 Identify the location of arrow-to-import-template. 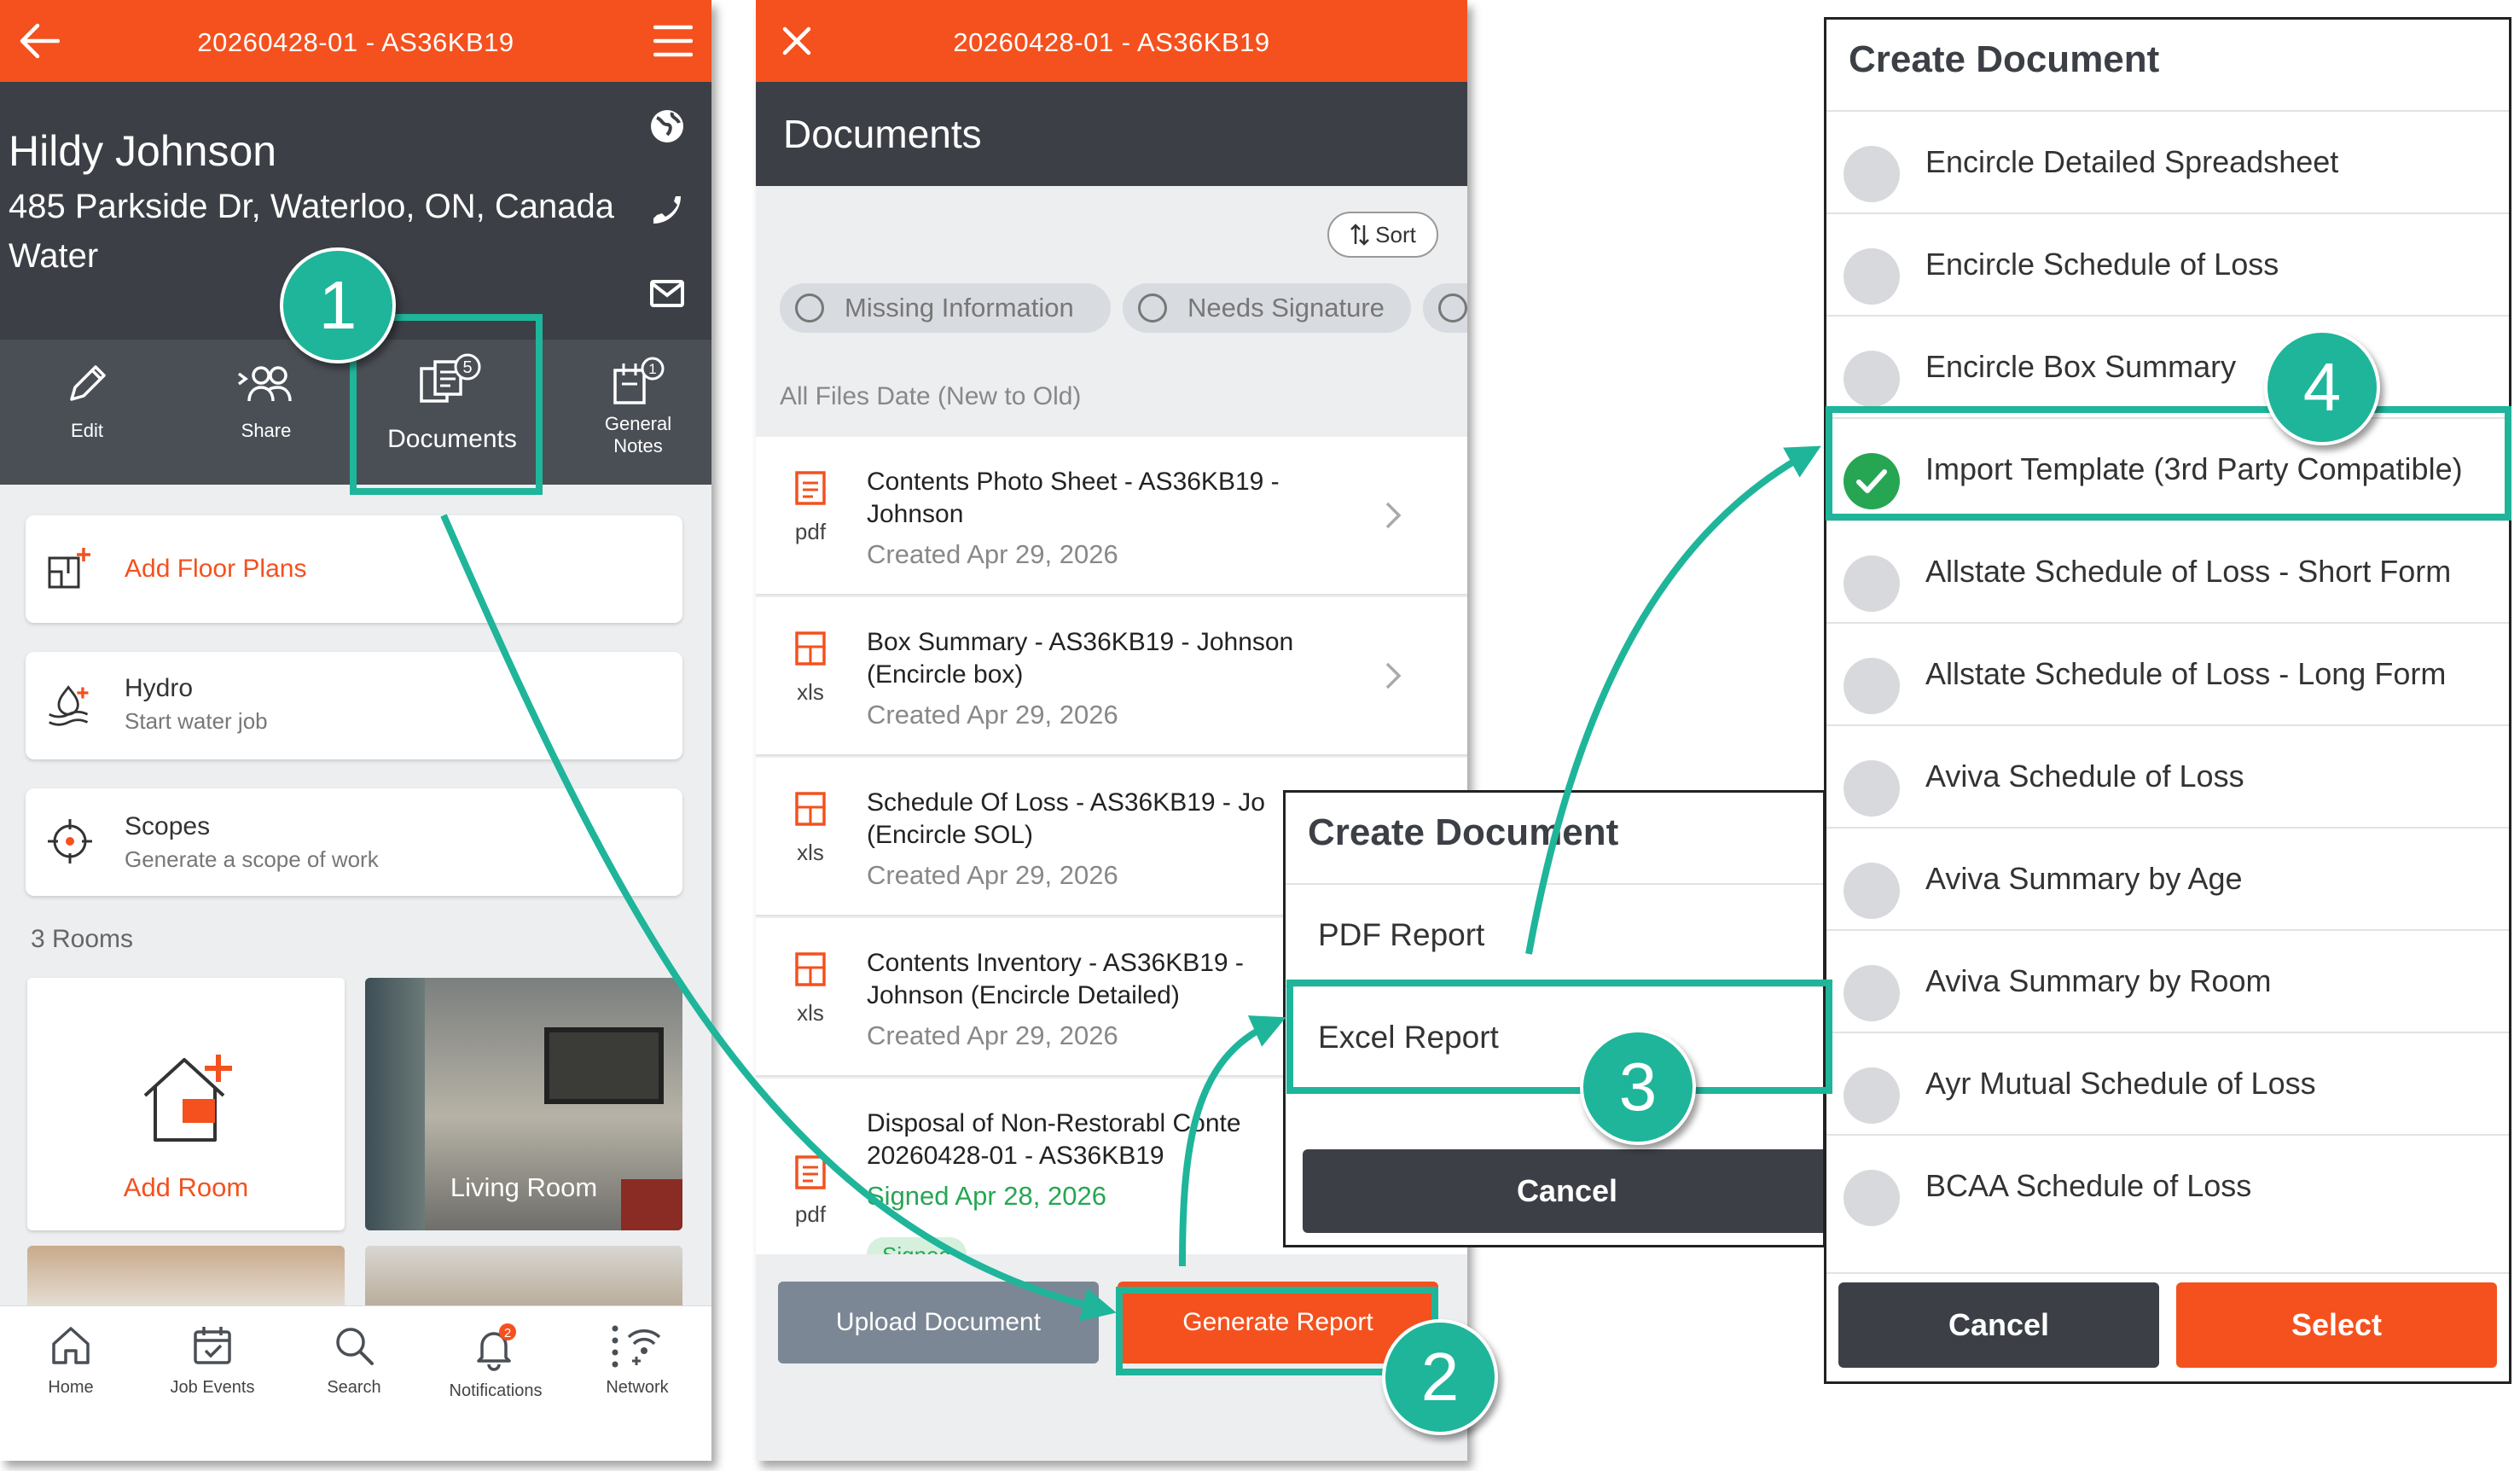
(1673, 700).